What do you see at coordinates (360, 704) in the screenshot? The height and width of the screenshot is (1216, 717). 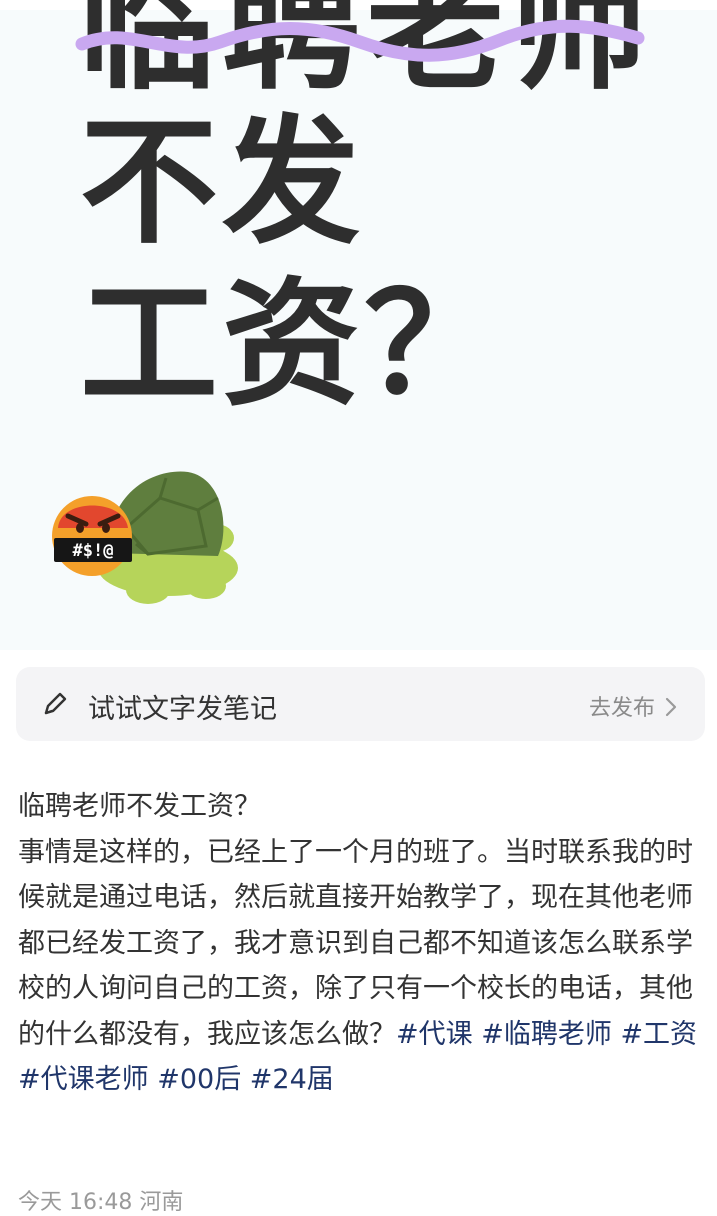 I see `text-note-prompt-bar: 试试文字发笔记 去发布` at bounding box center [360, 704].